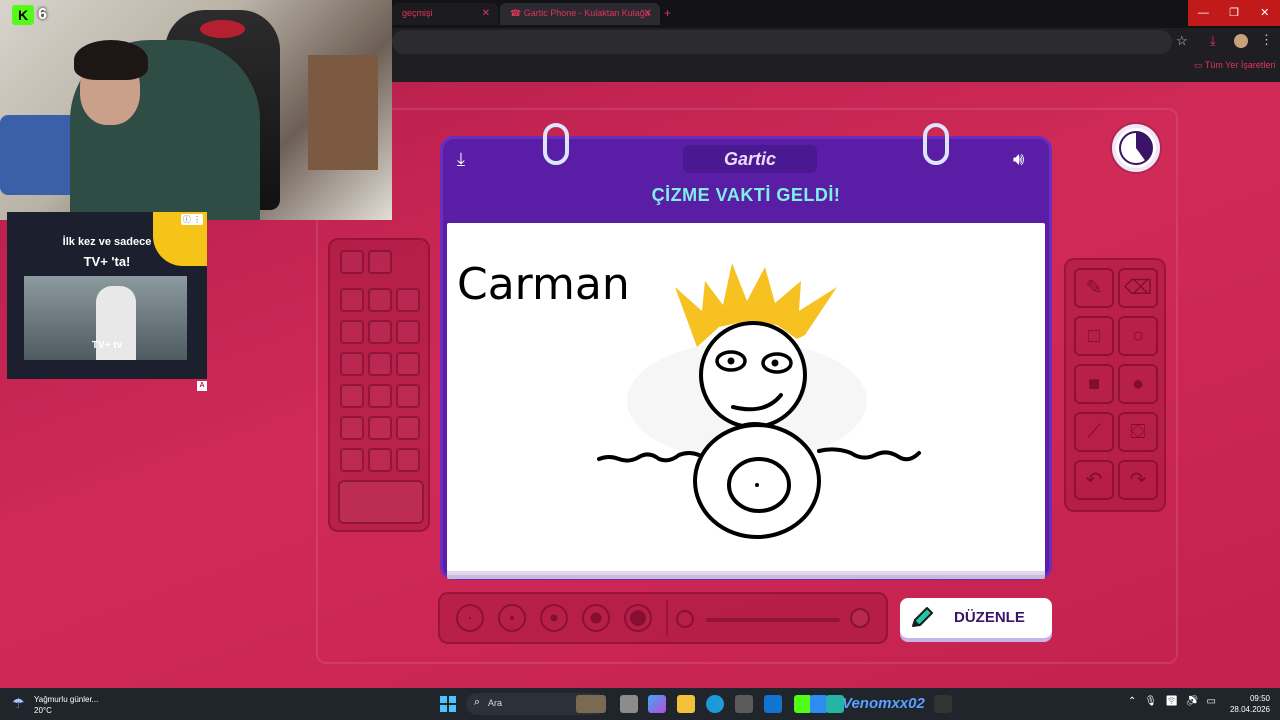  What do you see at coordinates (685, 619) in the screenshot?
I see `opacity-min-marker` at bounding box center [685, 619].